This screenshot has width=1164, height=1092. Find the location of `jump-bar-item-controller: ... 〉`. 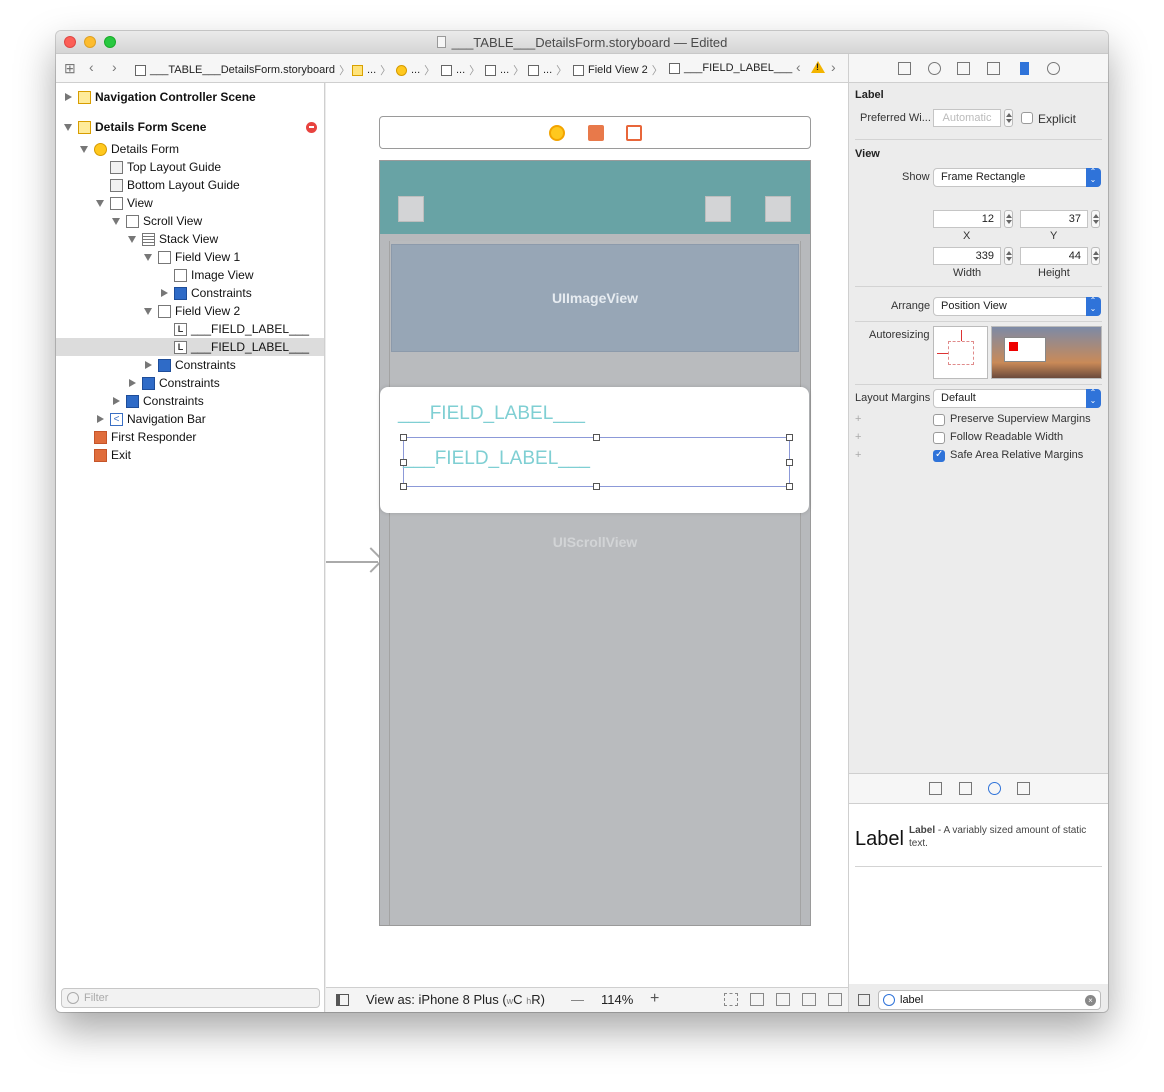

jump-bar-item-controller: ... 〉 is located at coordinates (417, 70).